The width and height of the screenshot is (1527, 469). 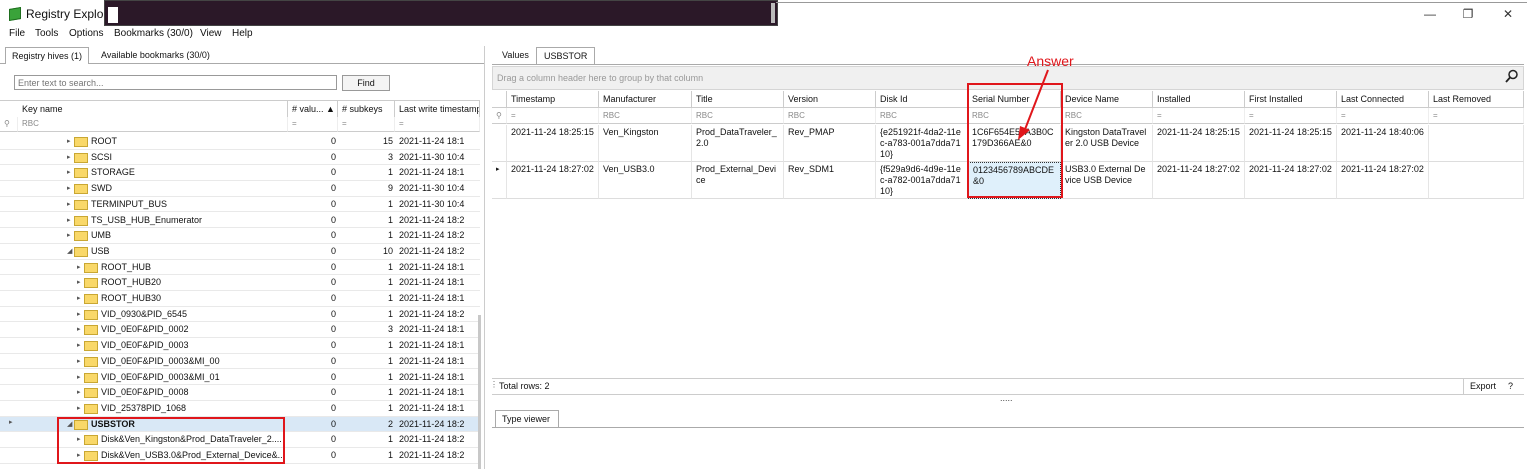 What do you see at coordinates (1291, 99) in the screenshot?
I see `column-first-installed: First Installed` at bounding box center [1291, 99].